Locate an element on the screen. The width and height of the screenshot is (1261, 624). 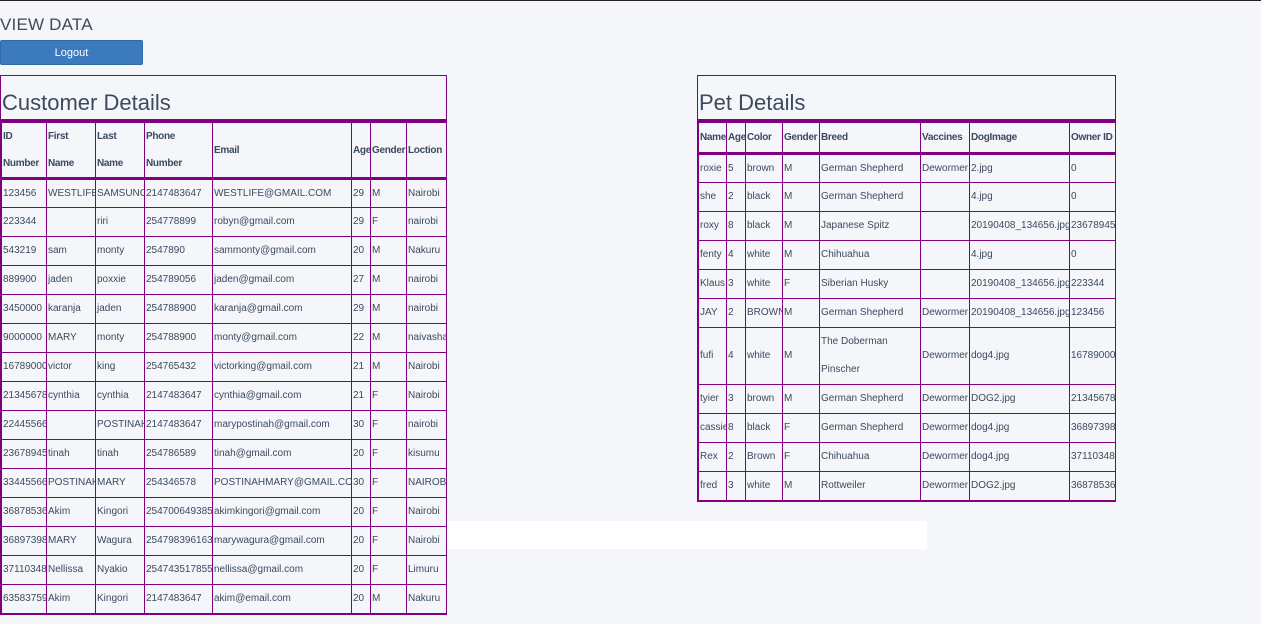
table-cell: black is located at coordinates (764, 428).